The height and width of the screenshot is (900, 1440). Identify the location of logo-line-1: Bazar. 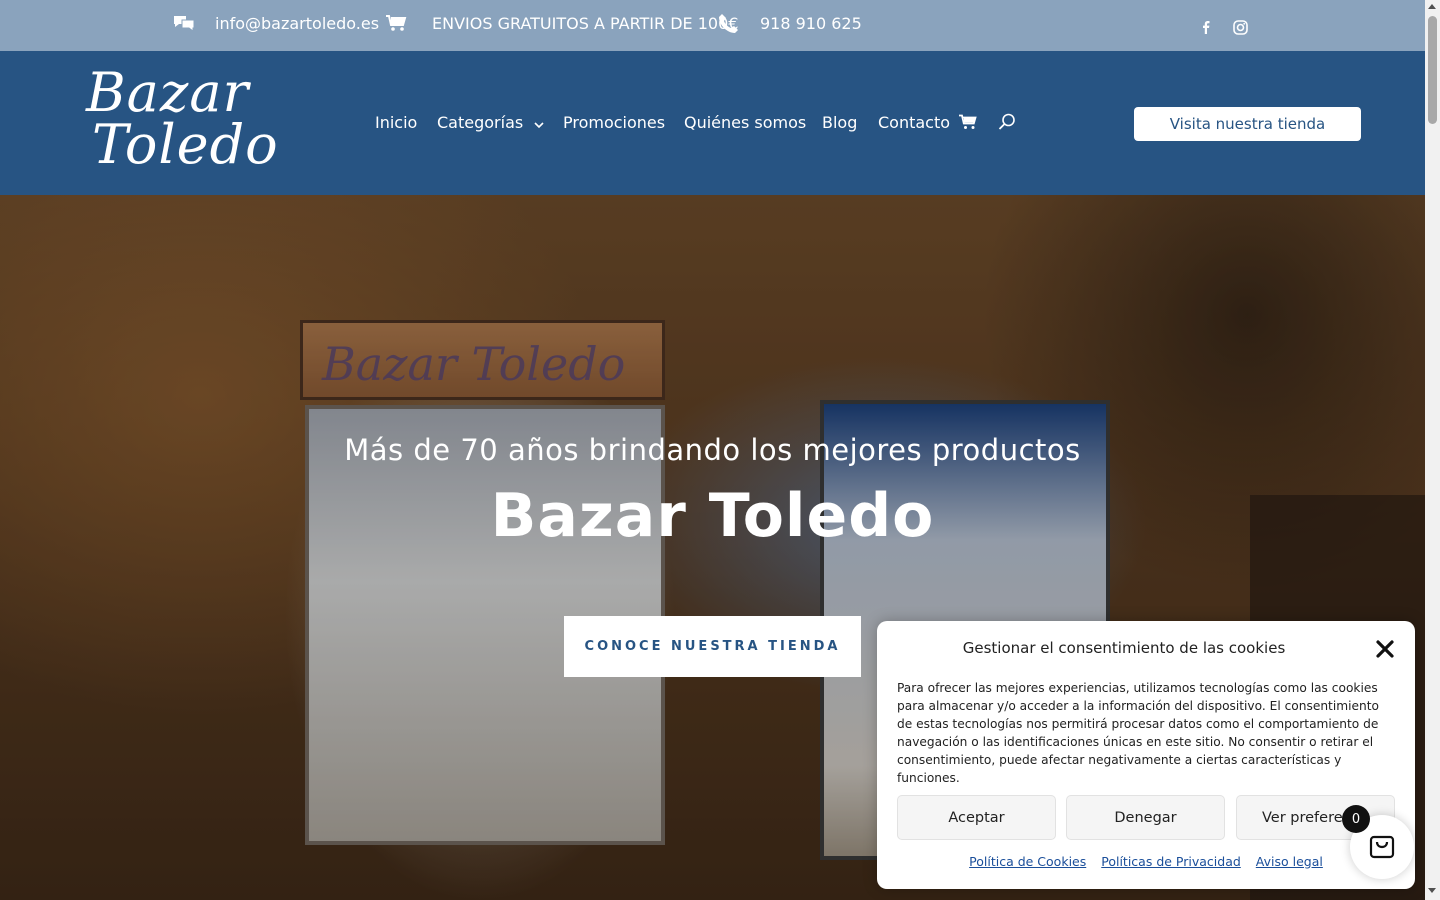
(168, 92).